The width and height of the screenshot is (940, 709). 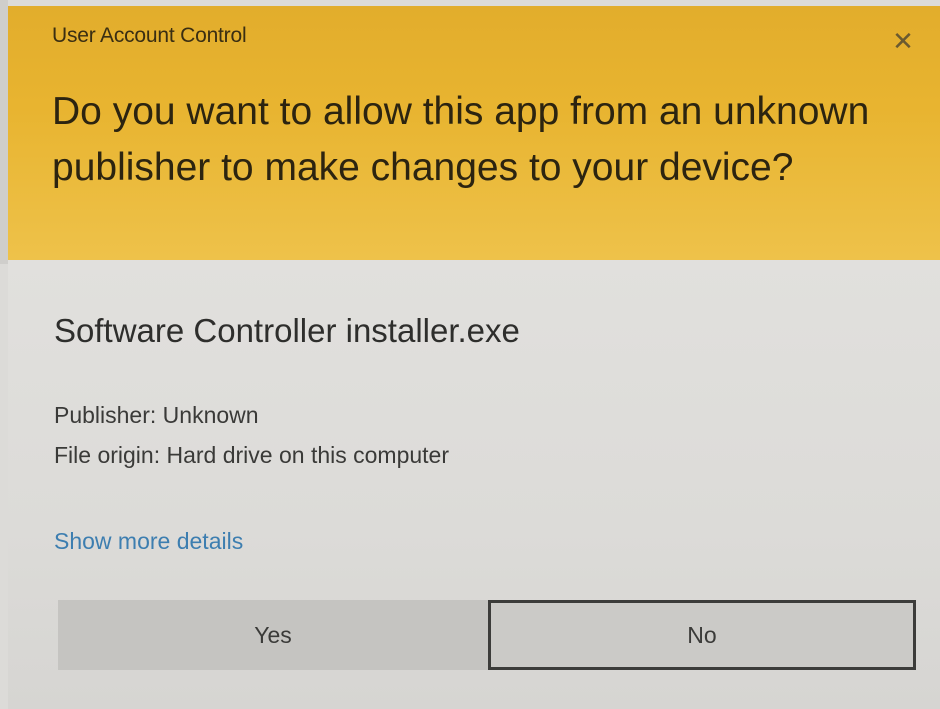 What do you see at coordinates (903, 41) in the screenshot?
I see `close-icon: ✕` at bounding box center [903, 41].